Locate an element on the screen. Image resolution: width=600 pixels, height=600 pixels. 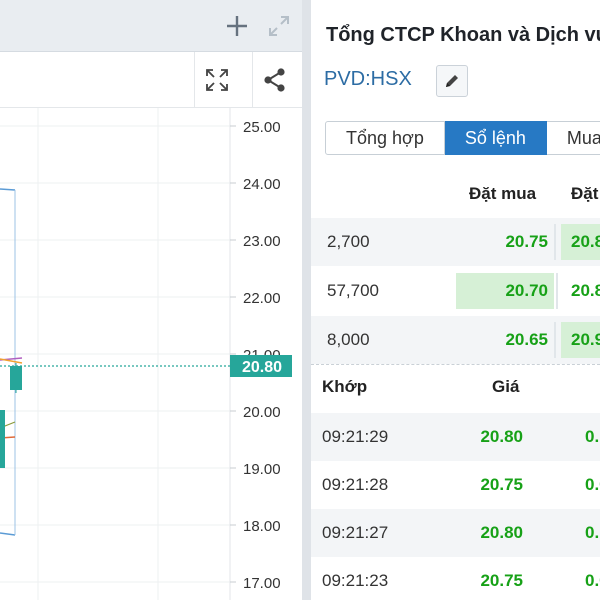
time-header: Khớp is located at coordinates (345, 386).